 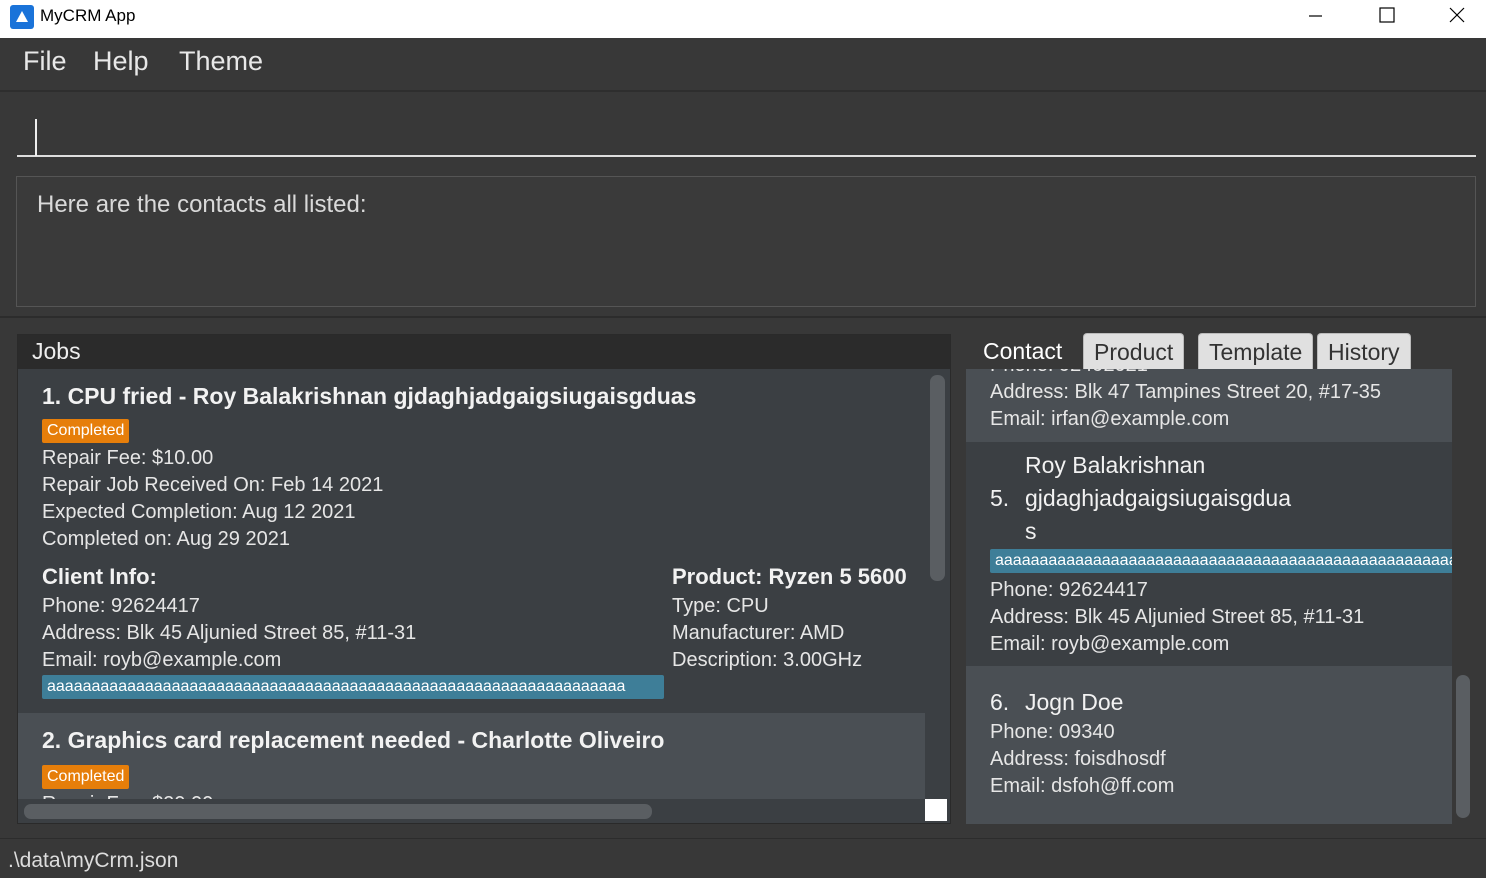 What do you see at coordinates (743, 317) in the screenshot?
I see `divider` at bounding box center [743, 317].